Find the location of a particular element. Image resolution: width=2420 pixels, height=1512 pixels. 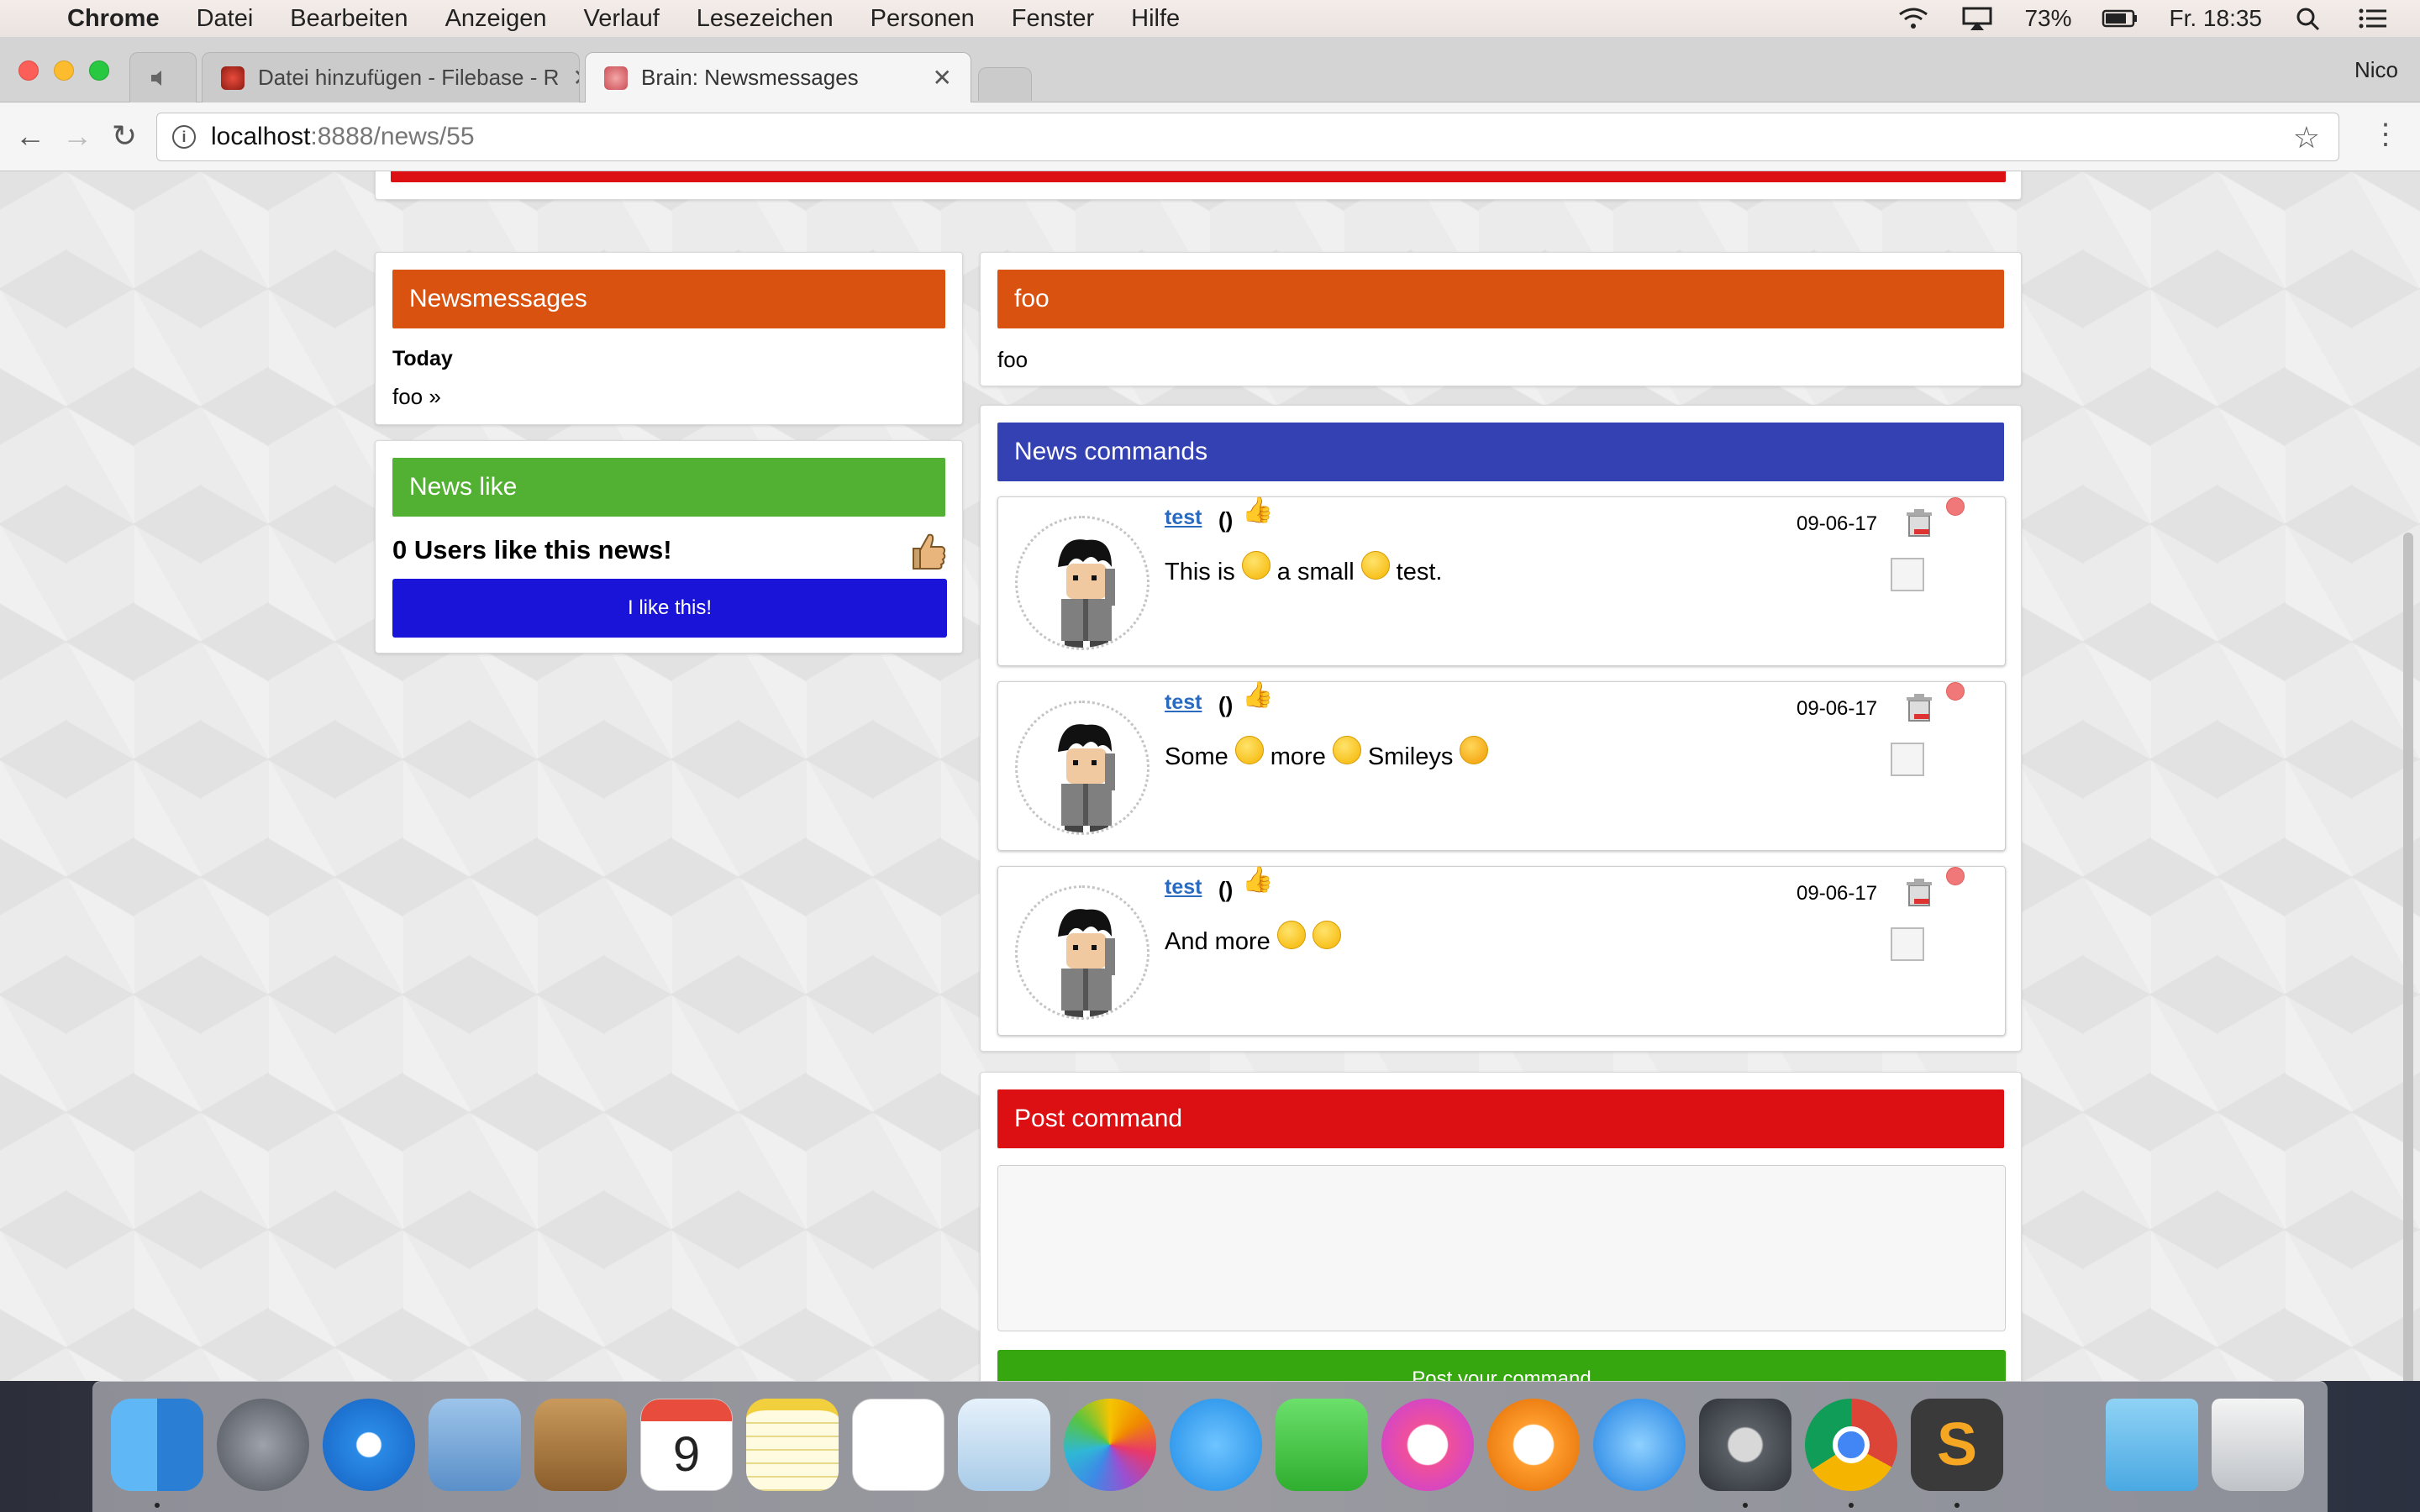

profile-name: Nico is located at coordinates (2376, 70).